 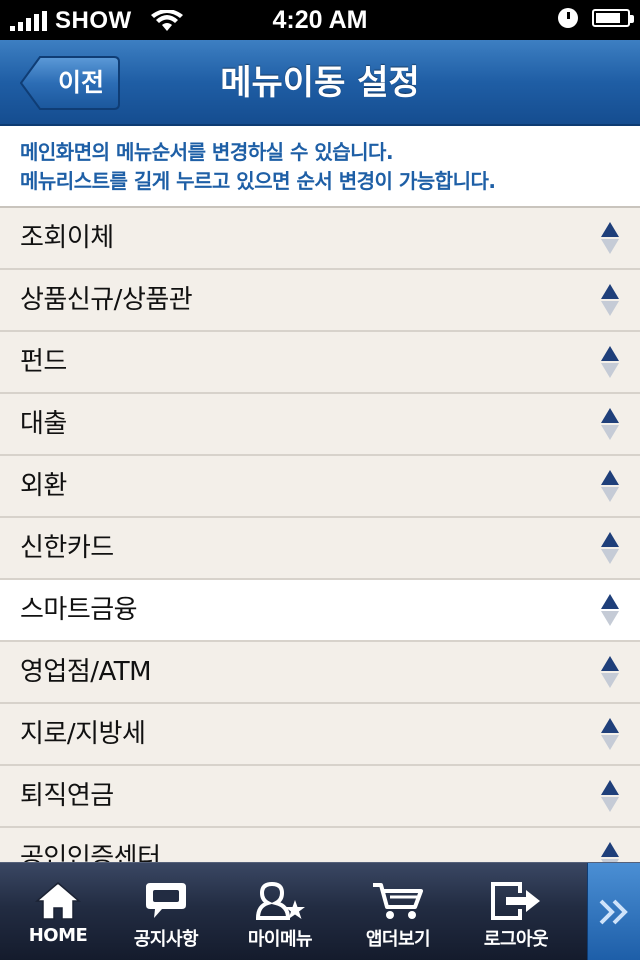 I want to click on menu-item-label: 조회이체, so click(x=67, y=238).